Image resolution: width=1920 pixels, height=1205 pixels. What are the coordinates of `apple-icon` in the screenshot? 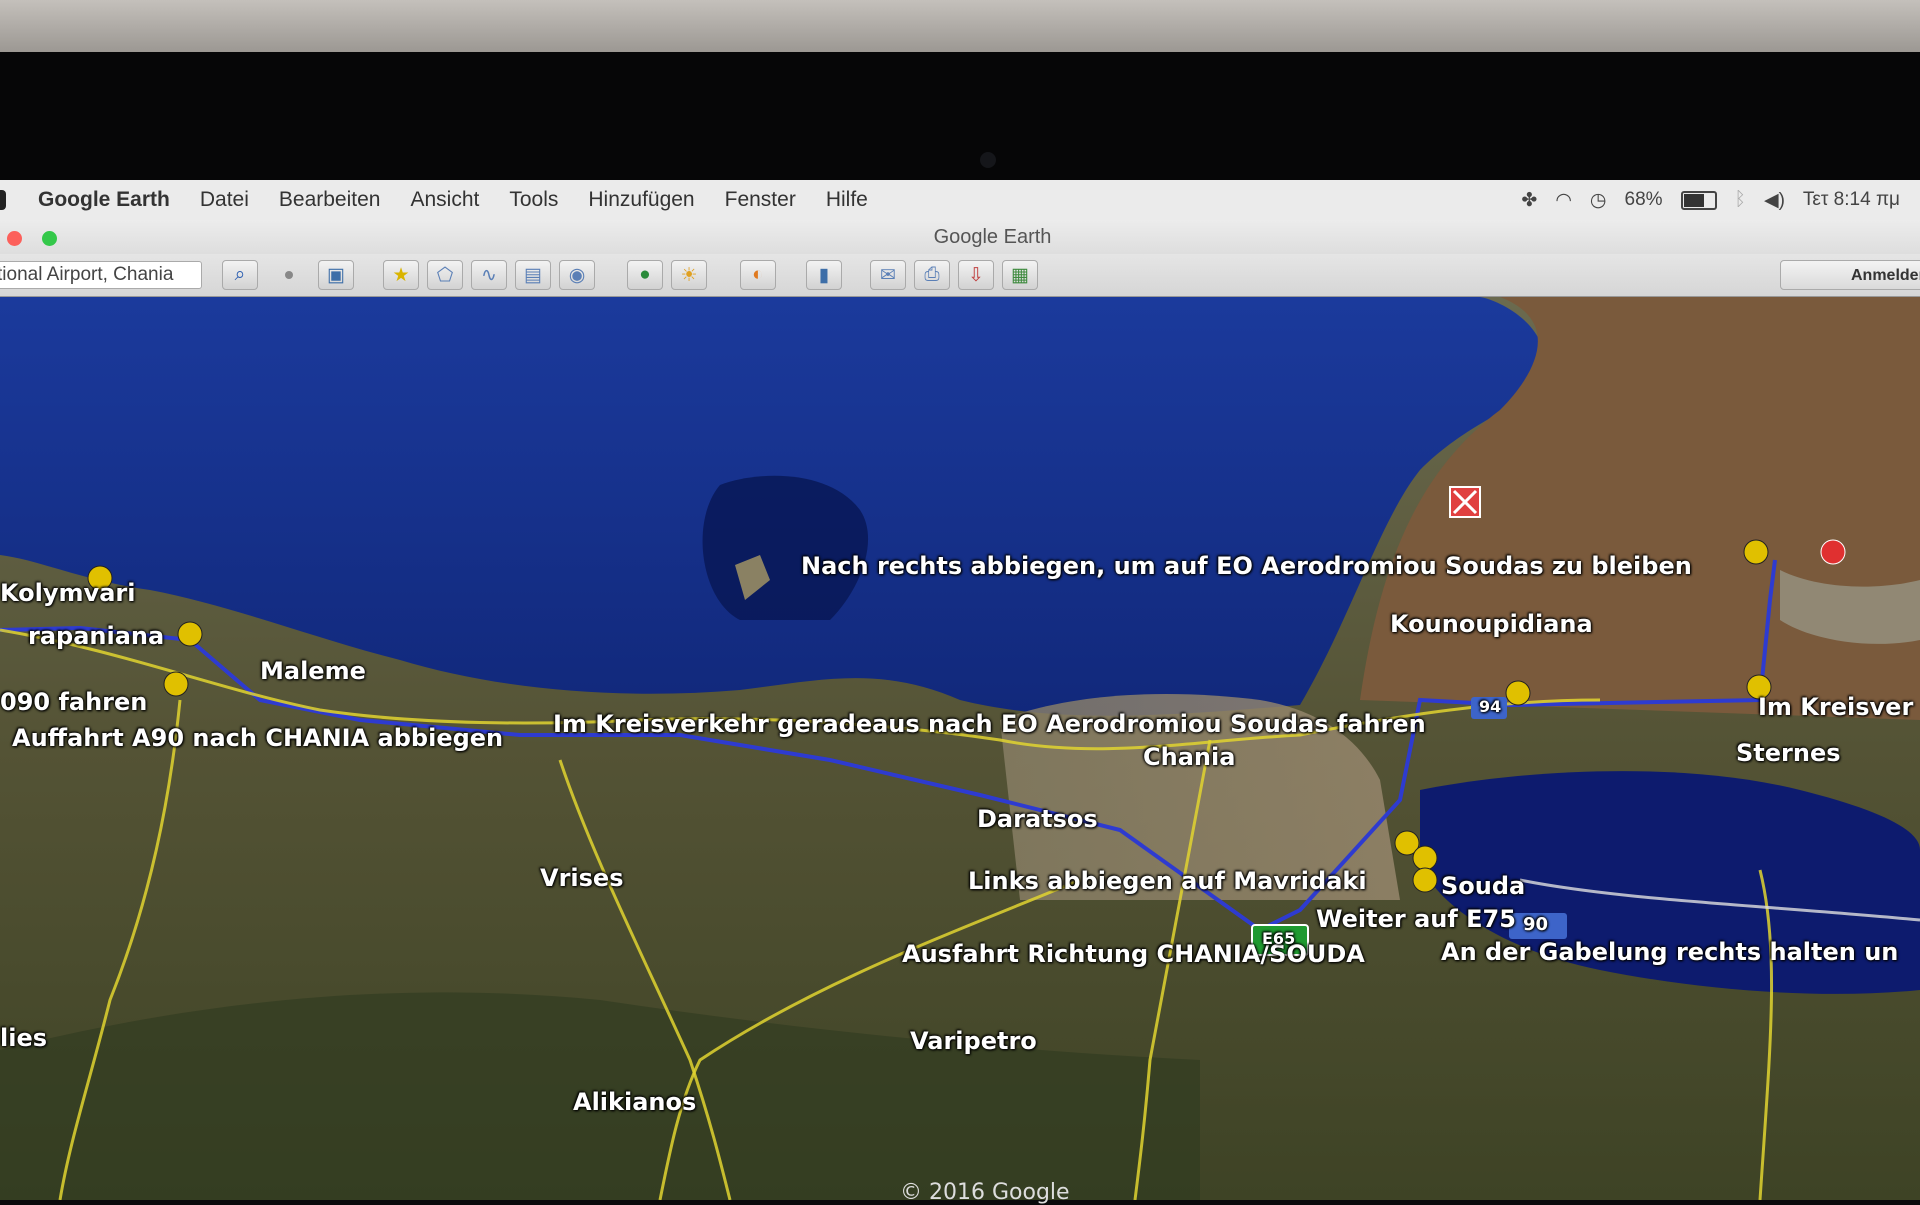 It's located at (3, 200).